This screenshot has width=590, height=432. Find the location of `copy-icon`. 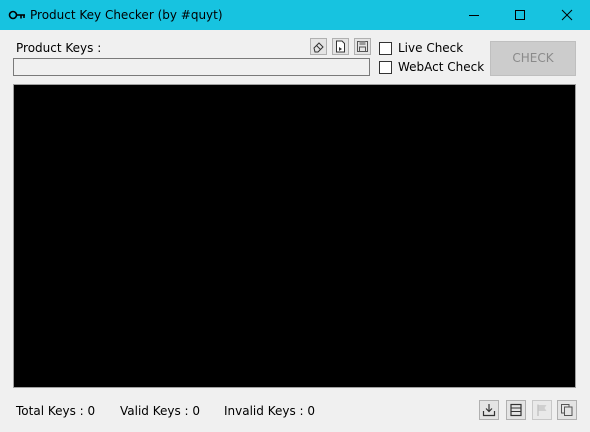

copy-icon is located at coordinates (567, 410).